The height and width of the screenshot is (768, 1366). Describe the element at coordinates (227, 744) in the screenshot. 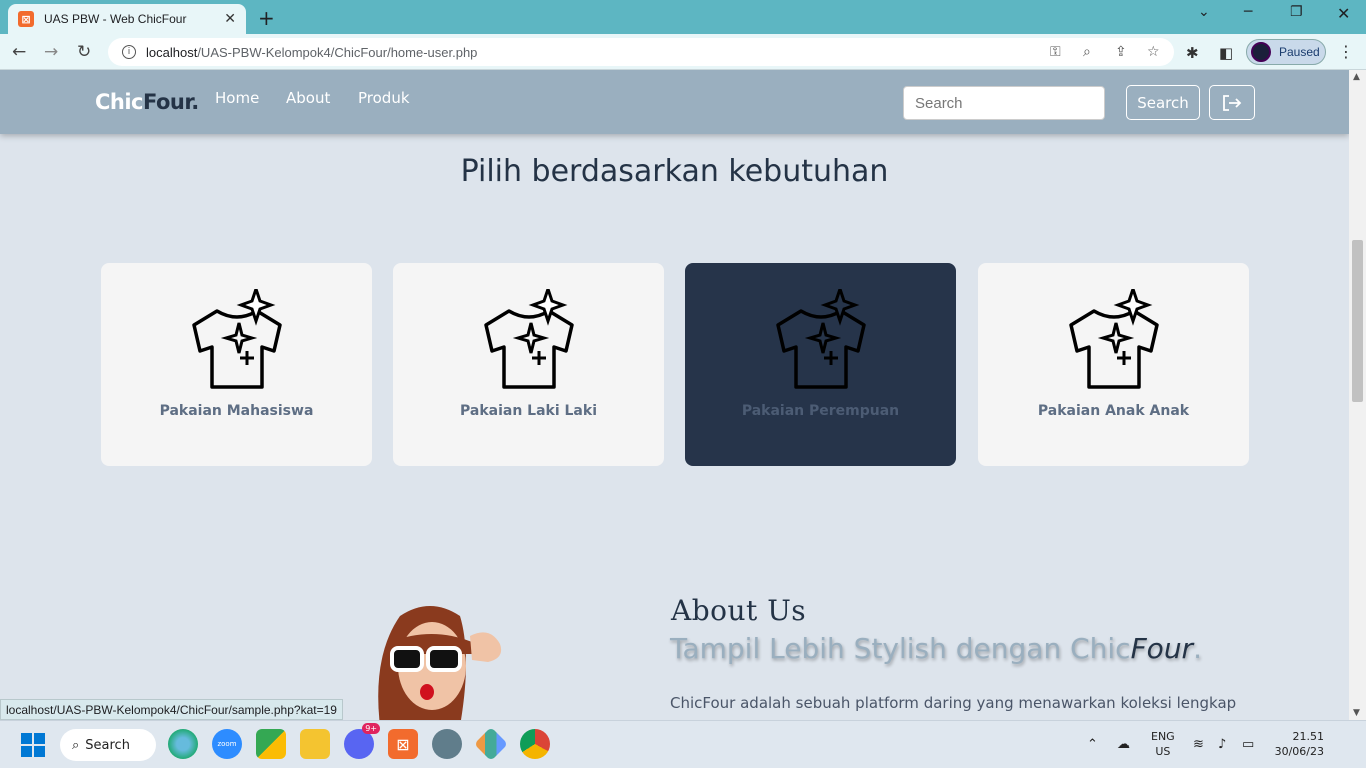

I see `zoom-icon: zoom` at that location.